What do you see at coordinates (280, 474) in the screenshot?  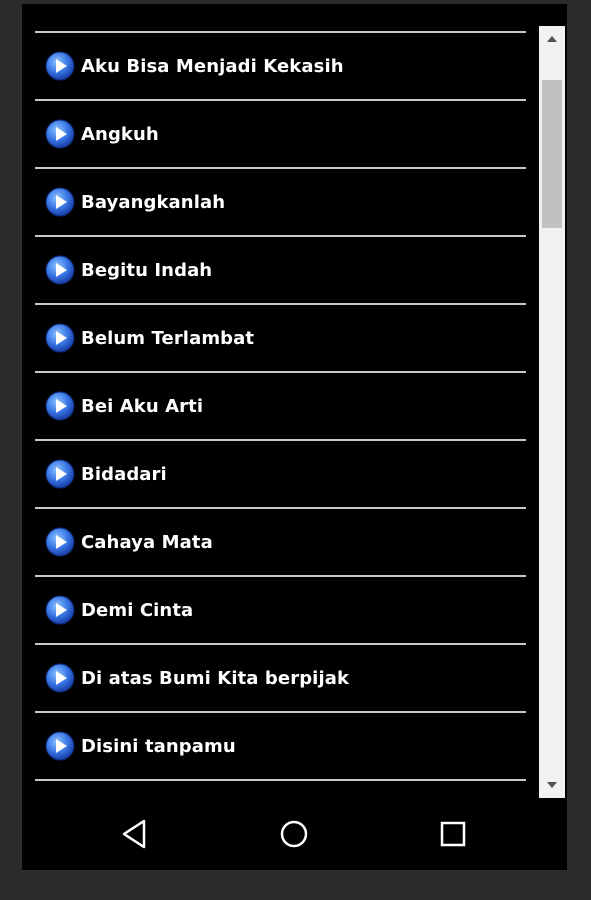 I see `list-item: Bidadari` at bounding box center [280, 474].